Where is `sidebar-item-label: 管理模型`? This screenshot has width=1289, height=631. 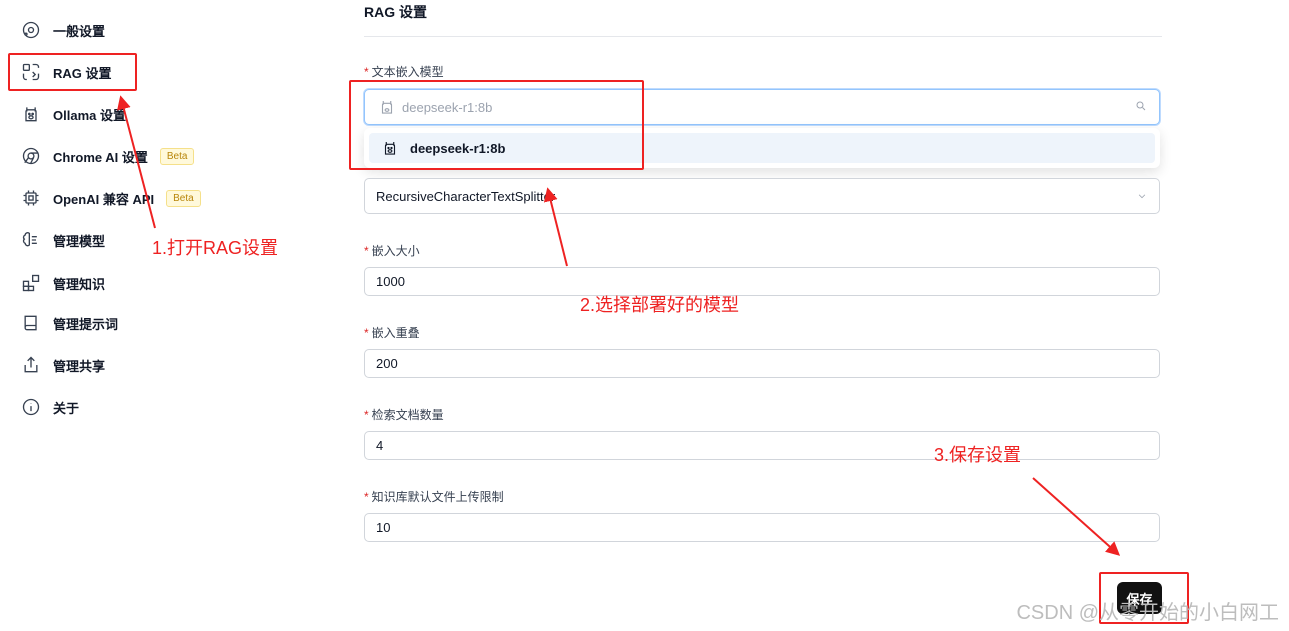
sidebar-item-label: 管理模型 is located at coordinates (79, 241).